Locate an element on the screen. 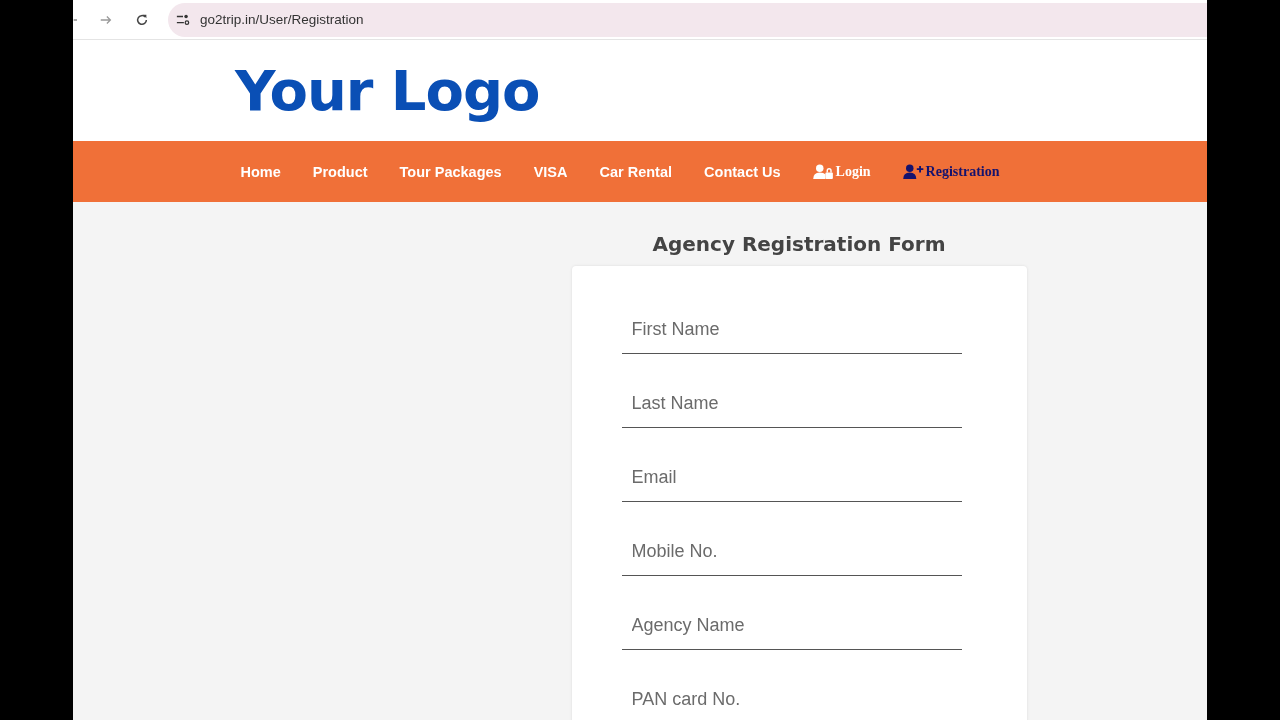  user-lock-icon is located at coordinates (823, 171).